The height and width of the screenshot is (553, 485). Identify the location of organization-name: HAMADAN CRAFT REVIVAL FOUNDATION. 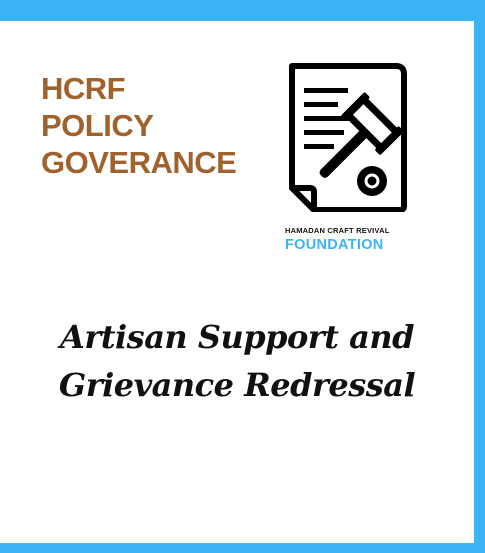
(350, 239).